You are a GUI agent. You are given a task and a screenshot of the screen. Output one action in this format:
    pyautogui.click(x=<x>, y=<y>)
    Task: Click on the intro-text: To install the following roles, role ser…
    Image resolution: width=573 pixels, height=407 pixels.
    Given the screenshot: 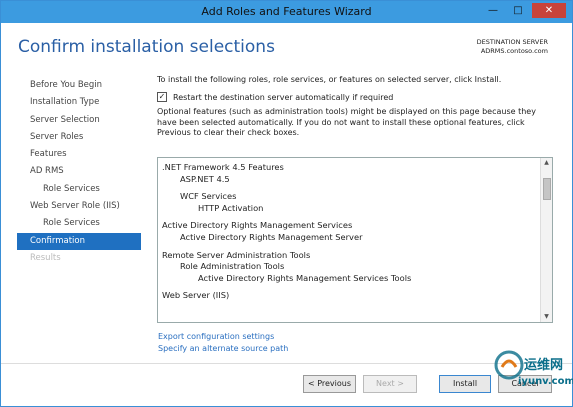 What is the action you would take?
    pyautogui.click(x=329, y=79)
    